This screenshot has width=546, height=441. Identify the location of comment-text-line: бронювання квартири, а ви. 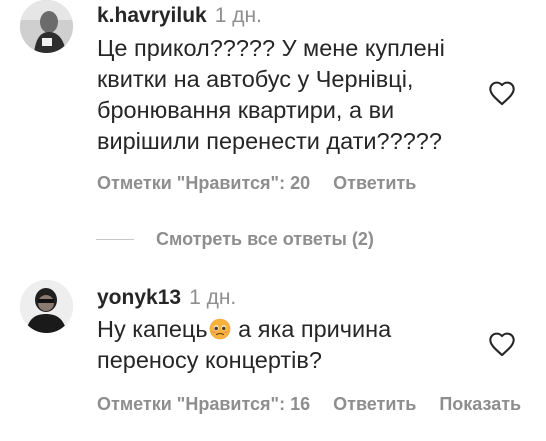
(246, 110).